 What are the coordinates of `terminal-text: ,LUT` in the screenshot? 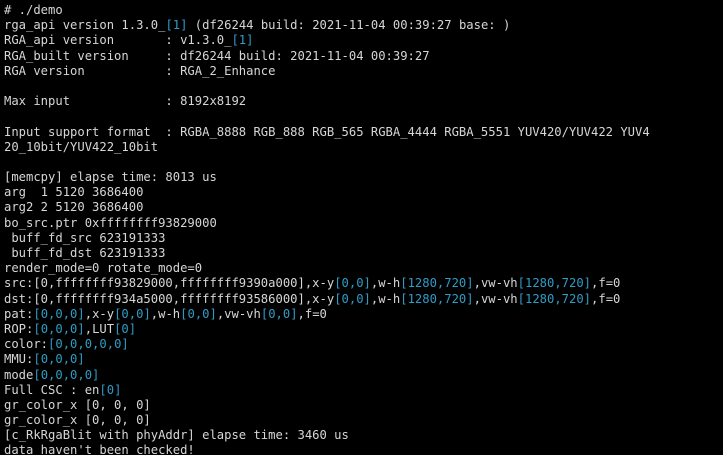 It's located at (99, 328).